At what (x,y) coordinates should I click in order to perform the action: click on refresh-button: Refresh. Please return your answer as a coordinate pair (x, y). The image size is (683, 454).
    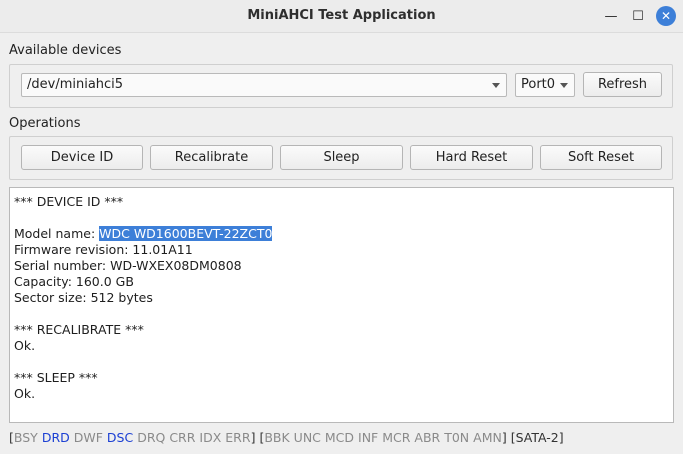
    Looking at the image, I should click on (622, 84).